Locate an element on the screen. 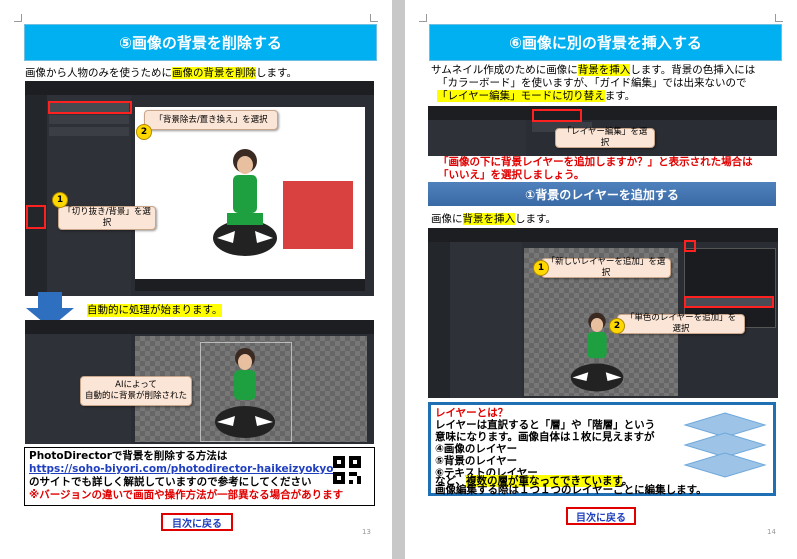  auto-process-text: 自動的に処理が始まります。 is located at coordinates (155, 310).